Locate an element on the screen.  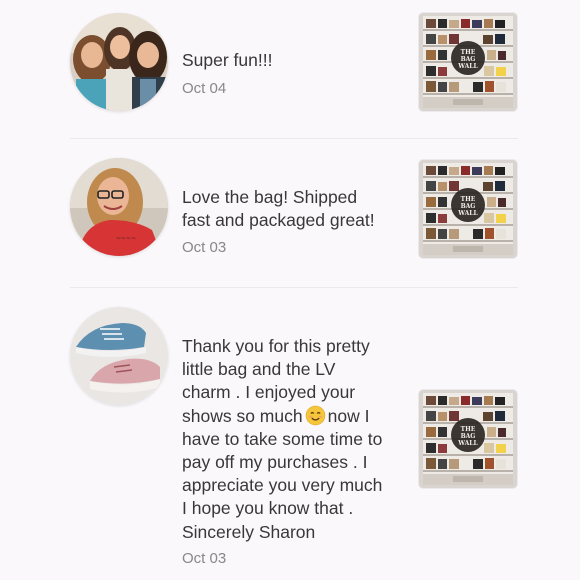
message-line-before-emoji: shows so much is located at coordinates (242, 415).